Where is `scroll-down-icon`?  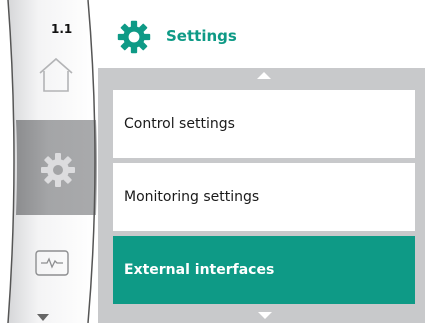 scroll-down-icon is located at coordinates (265, 315).